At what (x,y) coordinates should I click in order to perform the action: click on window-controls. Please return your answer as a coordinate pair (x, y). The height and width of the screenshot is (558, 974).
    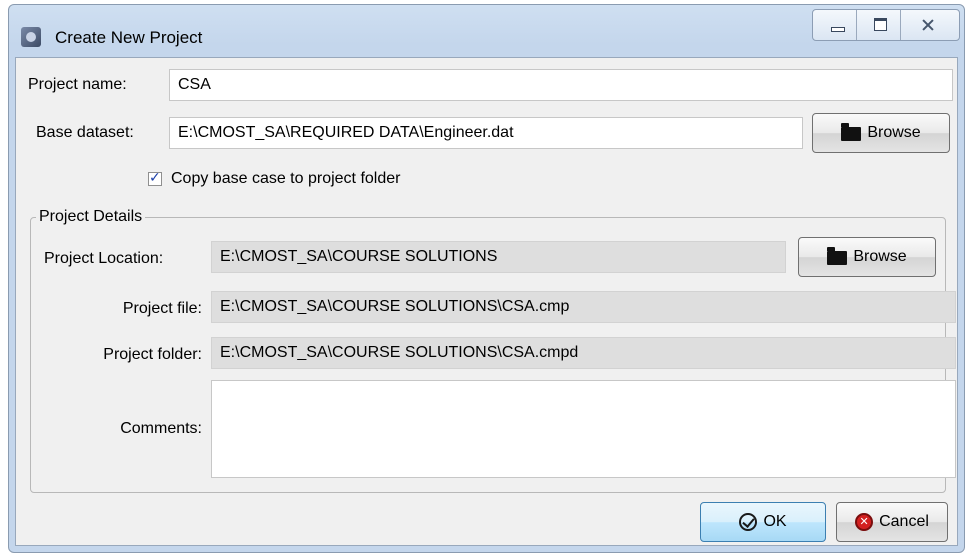
    Looking at the image, I should click on (886, 25).